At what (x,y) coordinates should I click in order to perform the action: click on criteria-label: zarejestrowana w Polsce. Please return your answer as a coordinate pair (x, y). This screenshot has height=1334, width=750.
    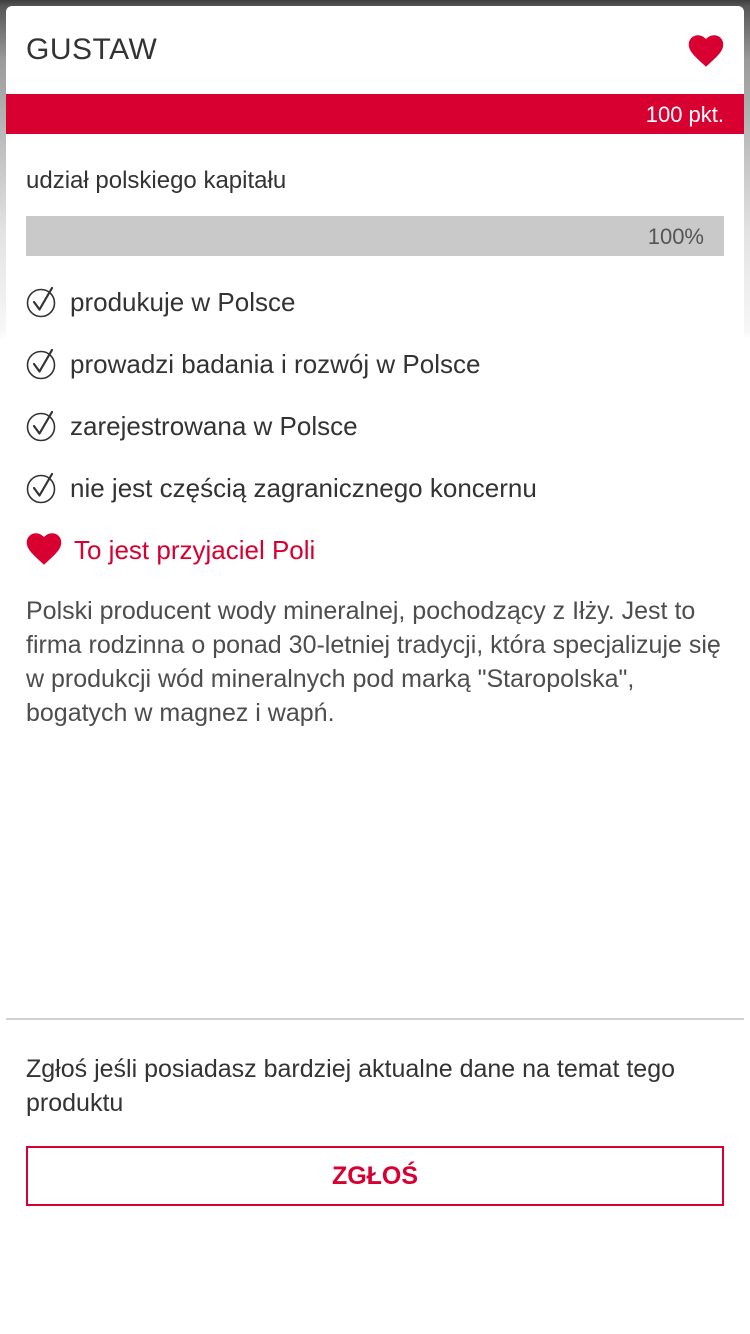
    Looking at the image, I should click on (214, 426).